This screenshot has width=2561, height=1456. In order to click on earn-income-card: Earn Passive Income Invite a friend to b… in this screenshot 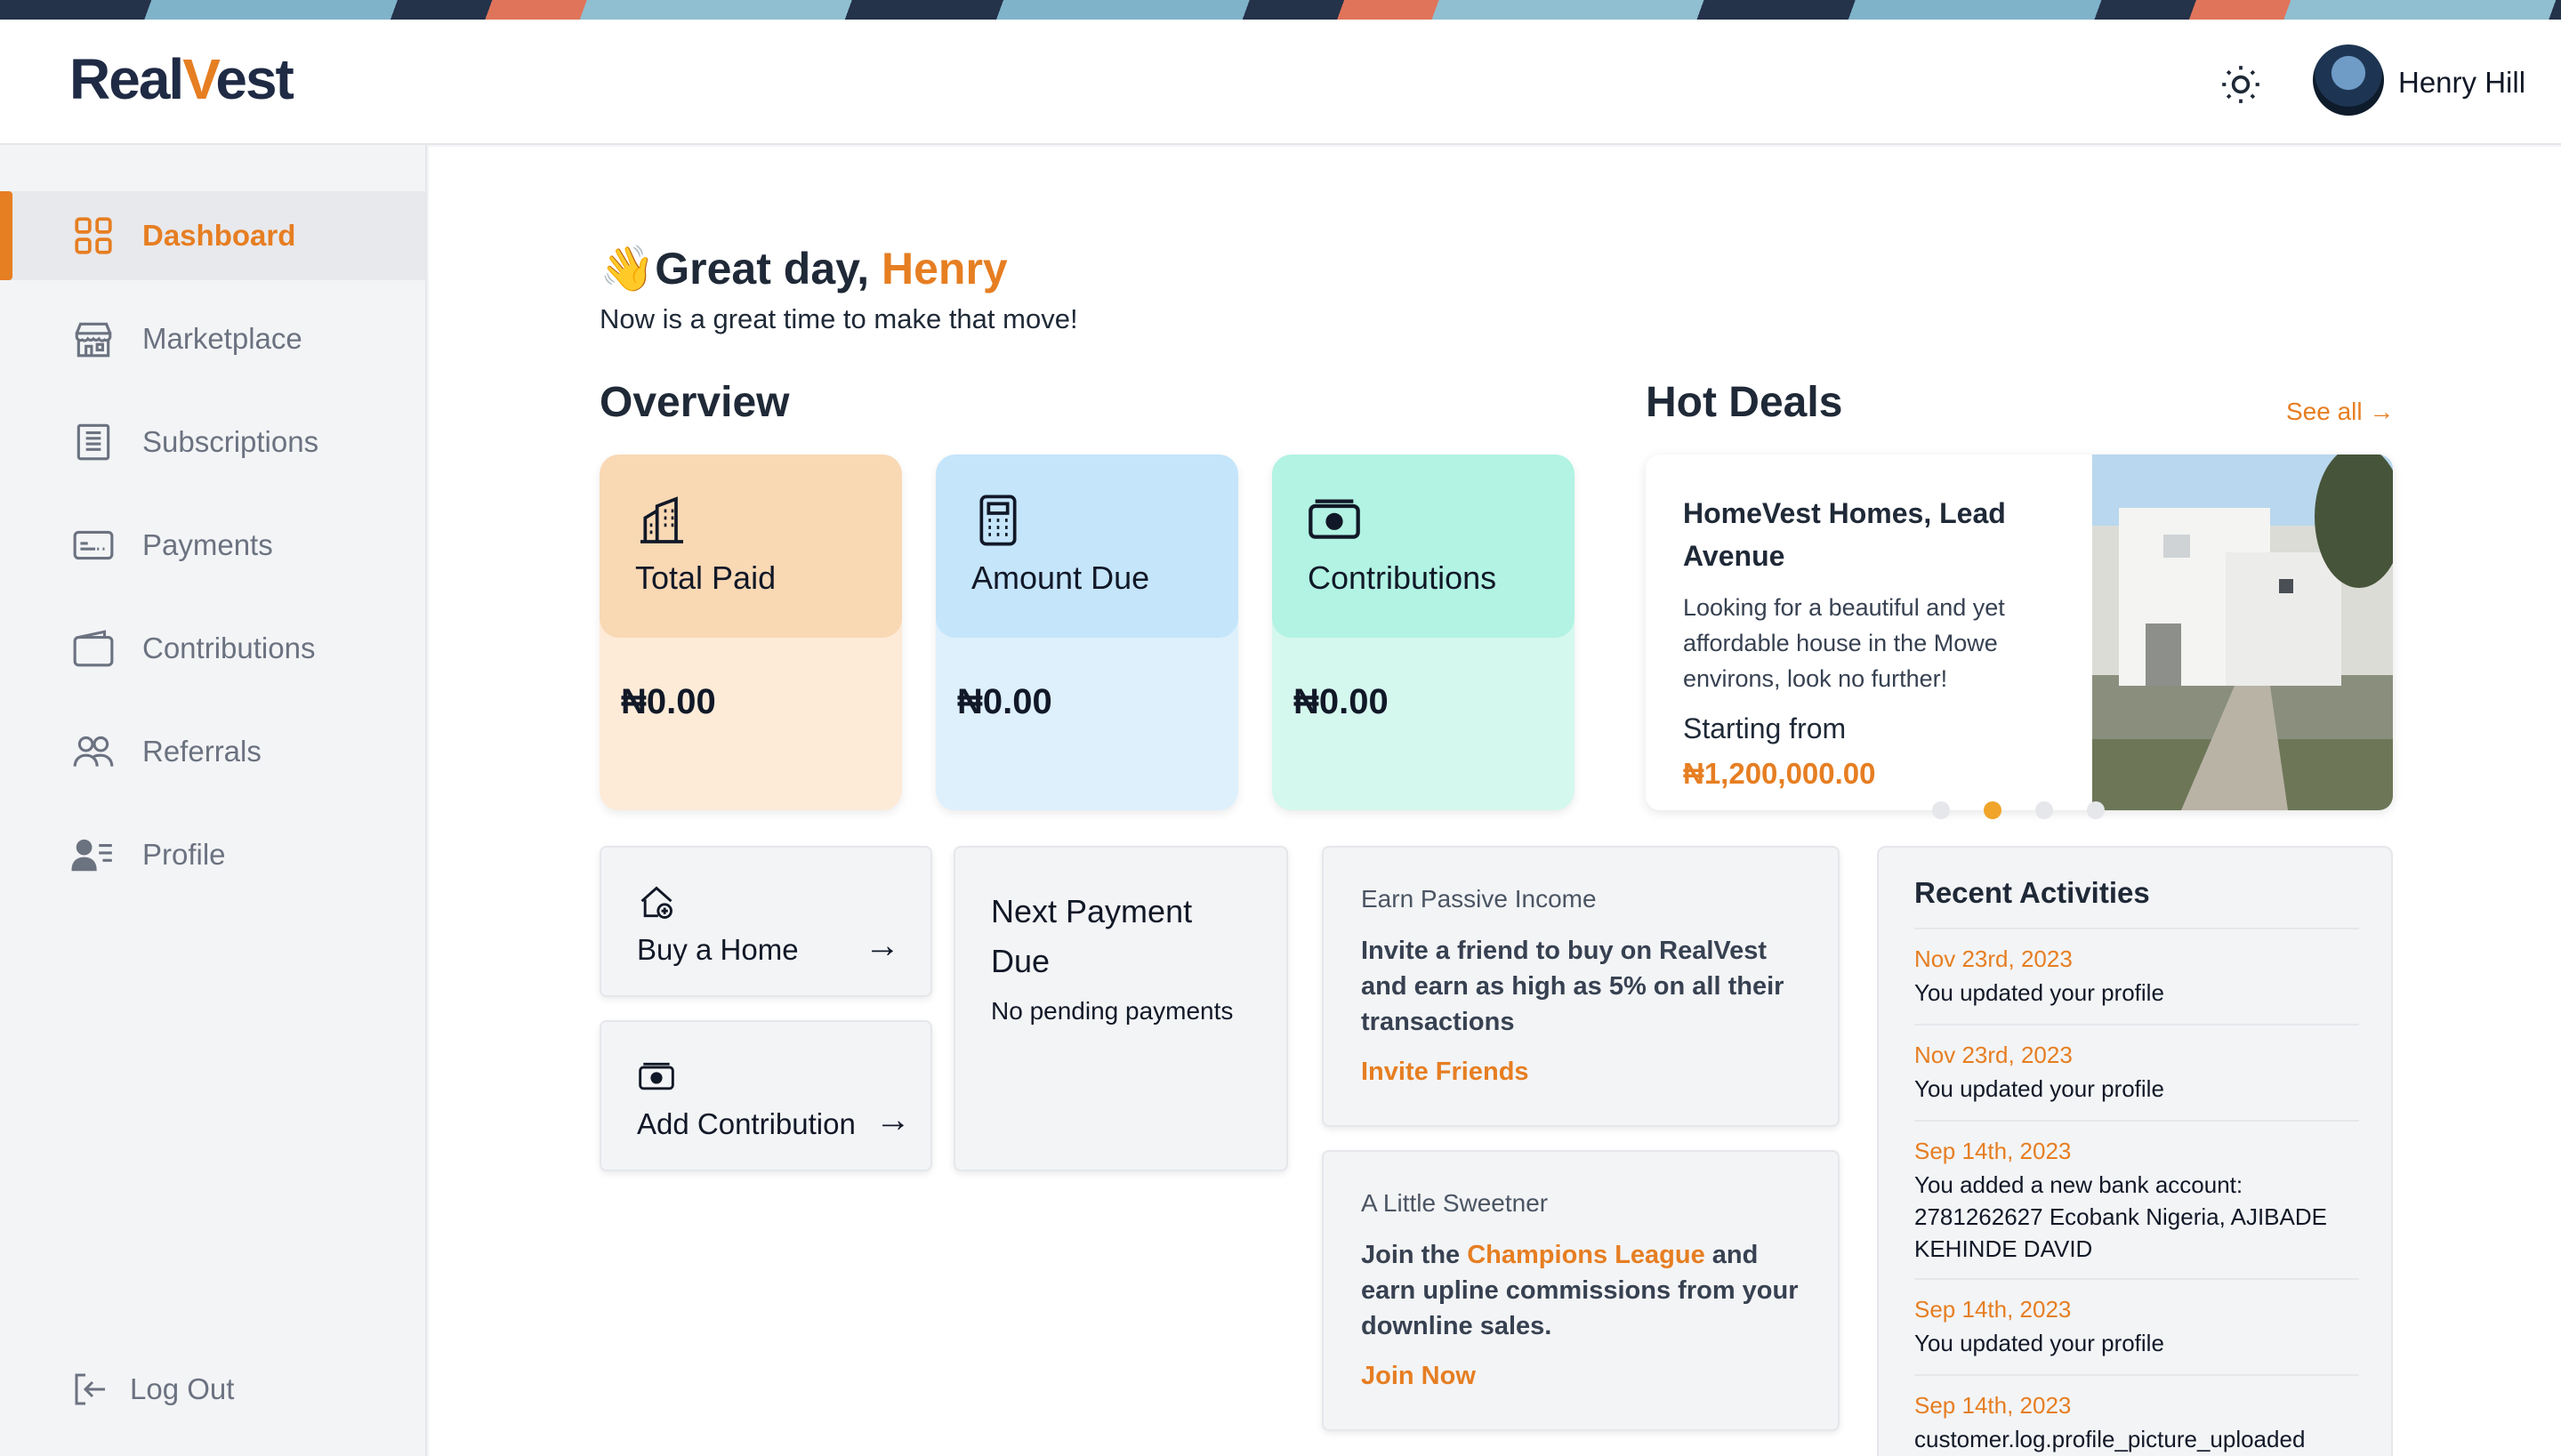, I will do `click(1581, 987)`.